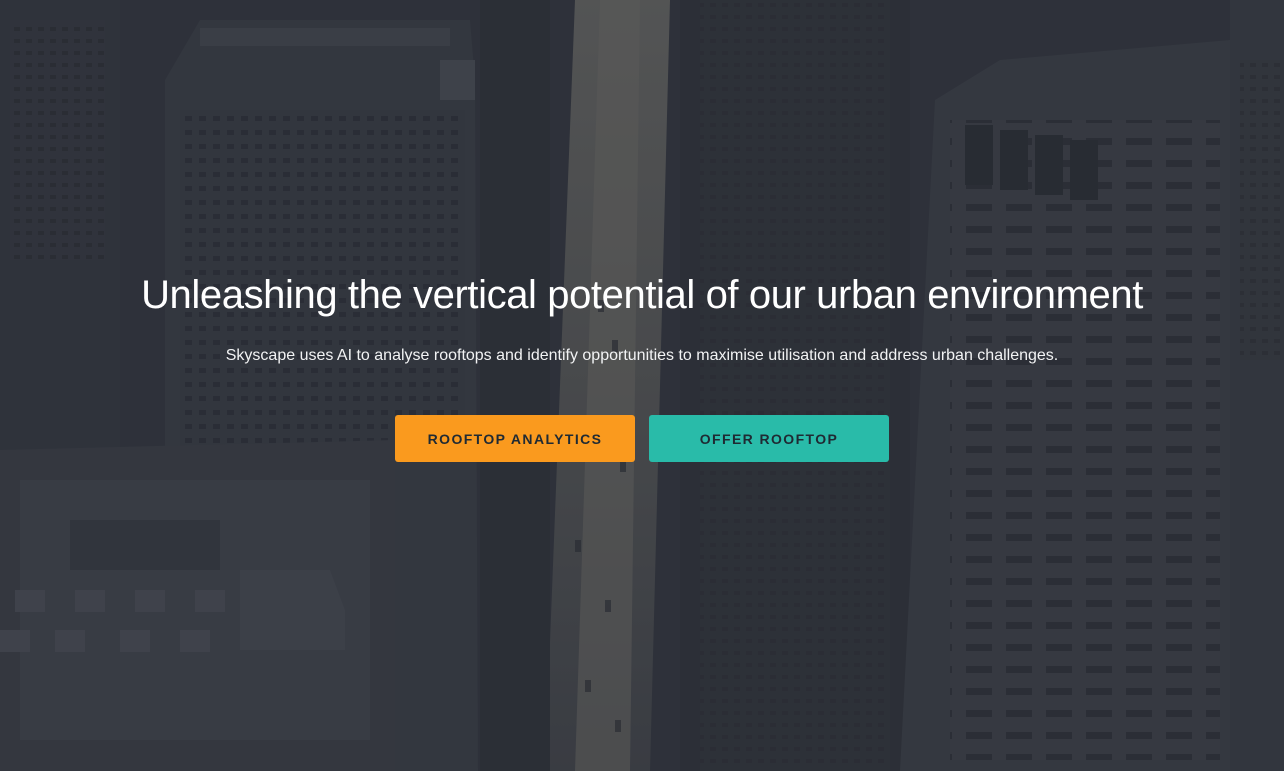  What do you see at coordinates (515, 438) in the screenshot?
I see `rooftop-analytics-button: ROOFTOP ANALYTICS` at bounding box center [515, 438].